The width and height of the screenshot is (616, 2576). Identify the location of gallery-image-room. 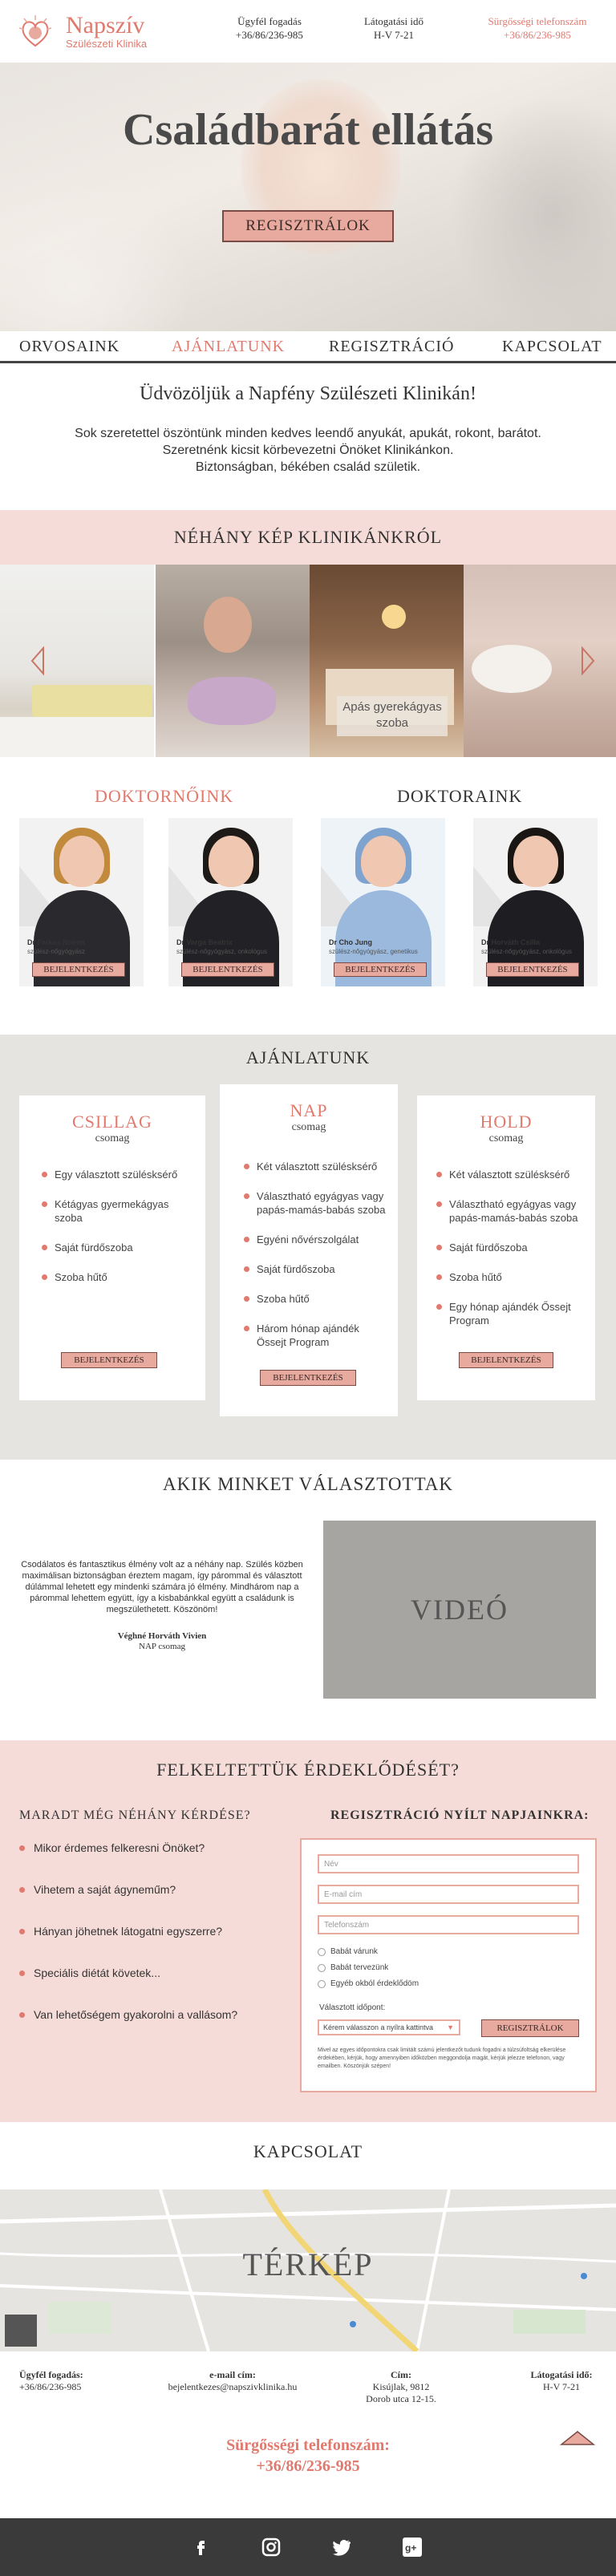
(77, 661).